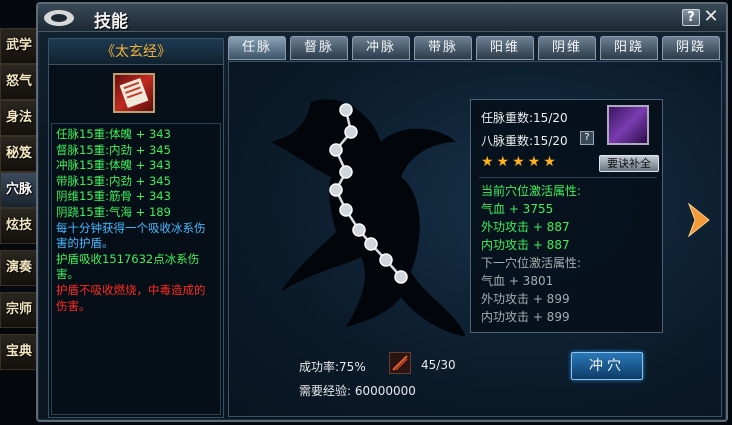  I want to click on current-attr-title: 当前穴位激活属性:, so click(531, 191).